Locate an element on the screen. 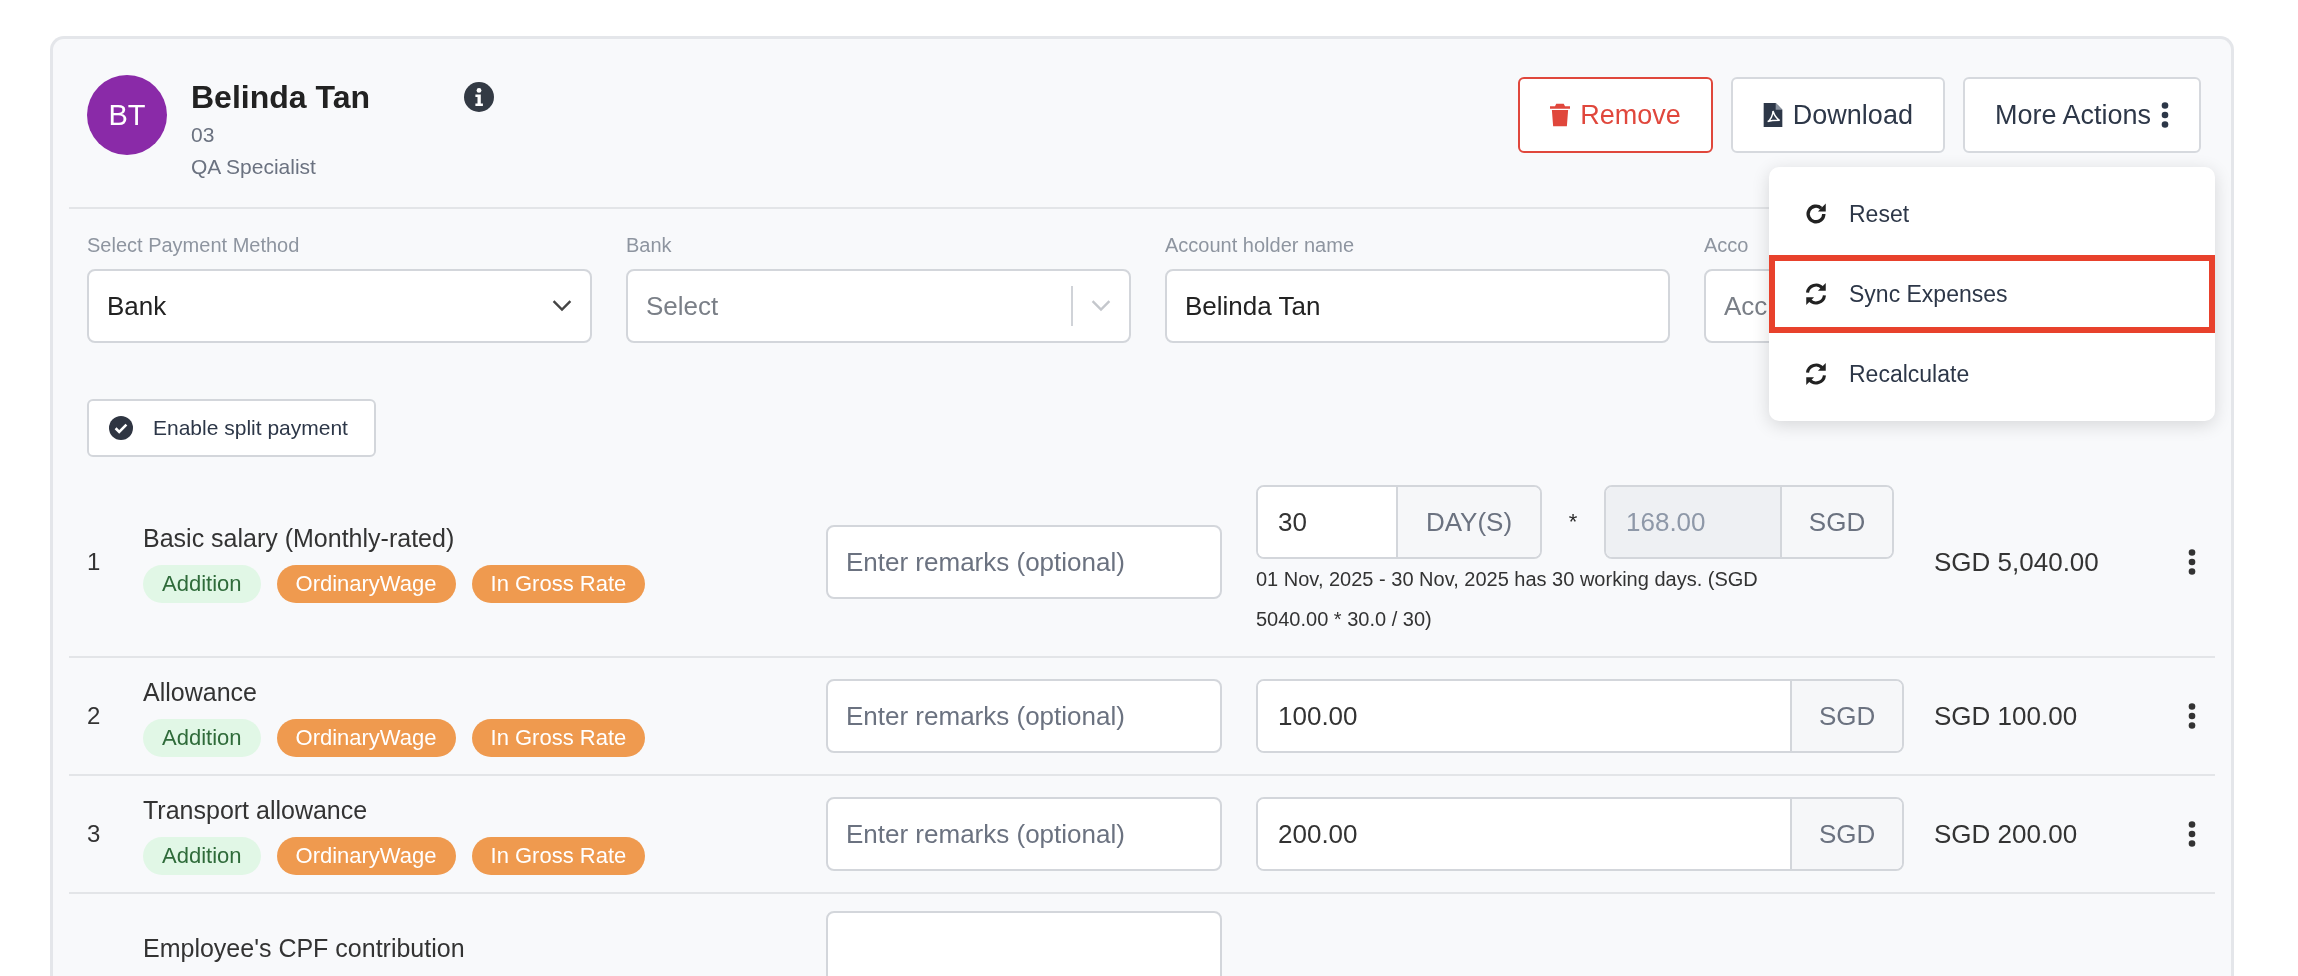  row-total: SGD 200.00 is located at coordinates (2006, 834).